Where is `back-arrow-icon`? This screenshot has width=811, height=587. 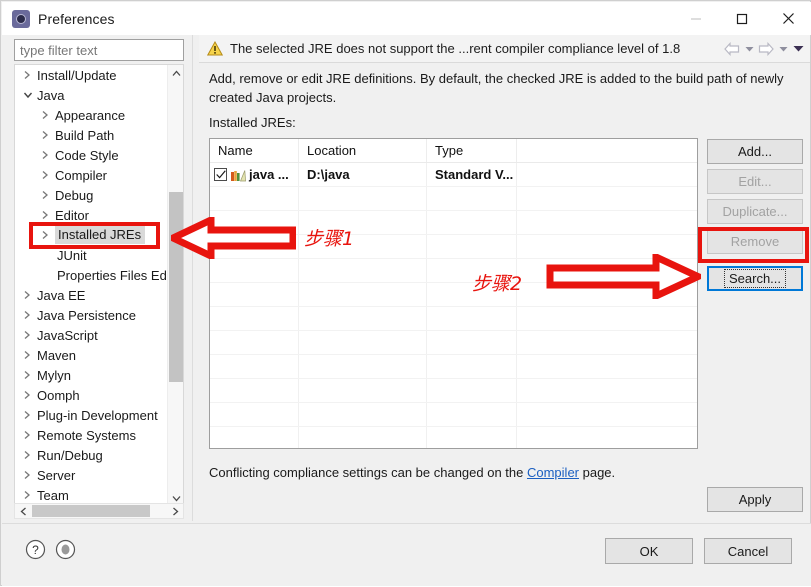
back-arrow-icon is located at coordinates (732, 48).